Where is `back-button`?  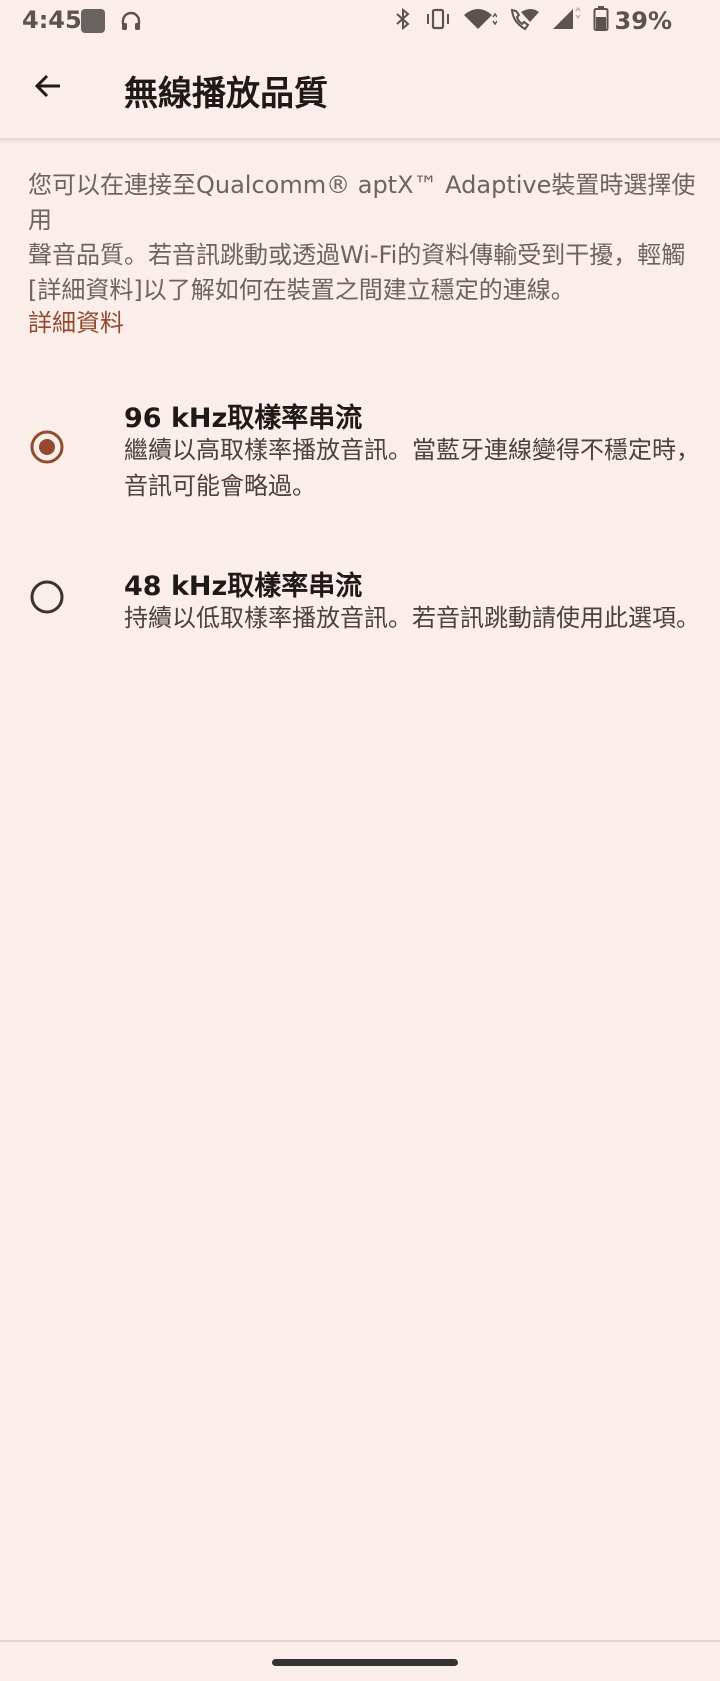 back-button is located at coordinates (48, 88).